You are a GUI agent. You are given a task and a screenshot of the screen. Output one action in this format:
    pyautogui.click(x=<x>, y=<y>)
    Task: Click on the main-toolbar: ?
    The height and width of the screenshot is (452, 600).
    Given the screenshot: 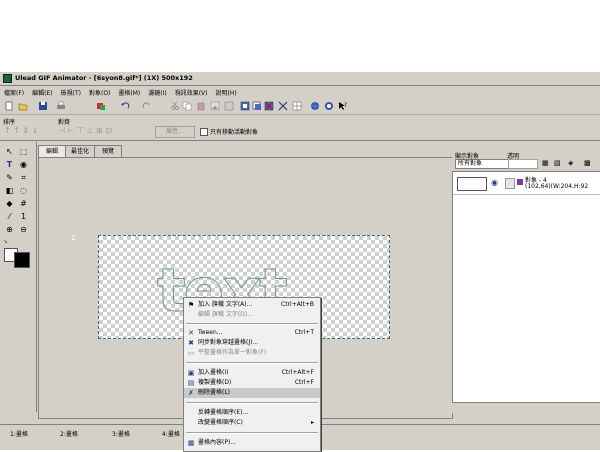 What is the action you would take?
    pyautogui.click(x=300, y=107)
    